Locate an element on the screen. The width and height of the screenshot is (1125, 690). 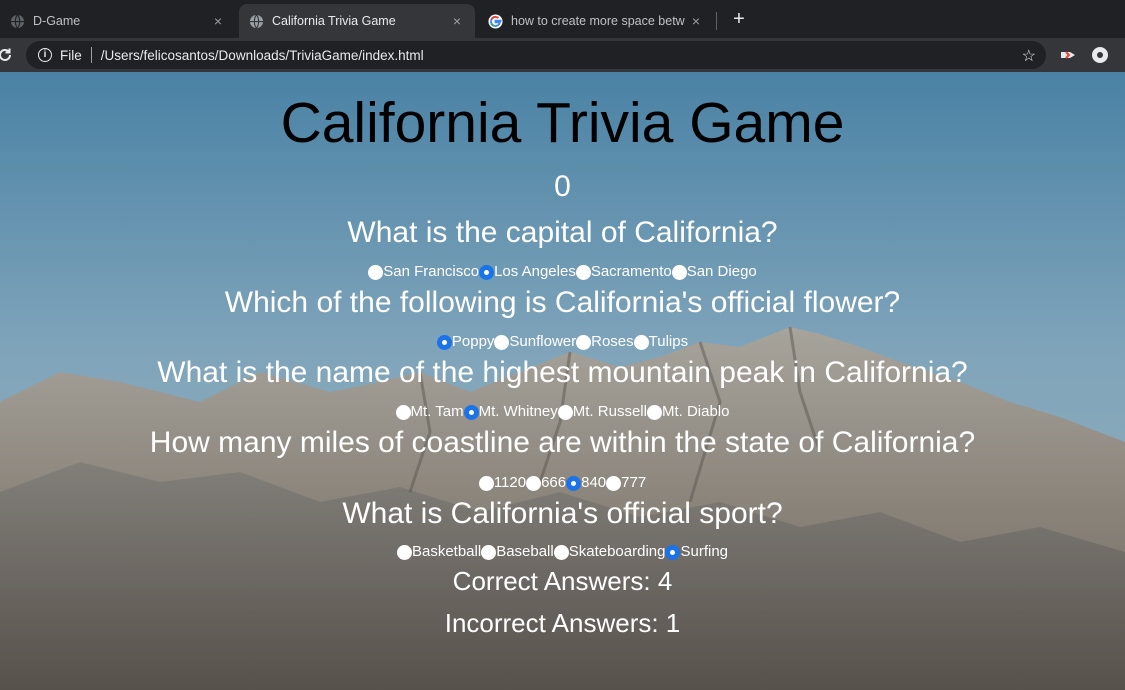
question-1: What is the capital of California? is located at coordinates (562, 232).